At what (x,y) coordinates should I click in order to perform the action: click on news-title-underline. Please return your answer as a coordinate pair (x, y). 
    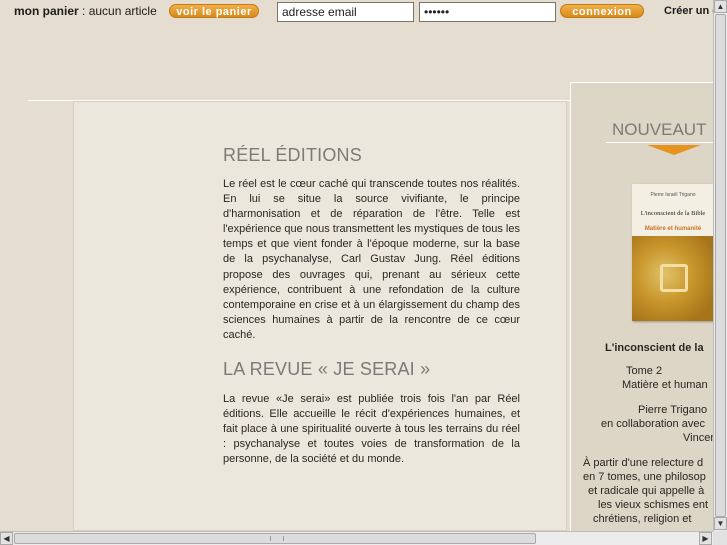
    Looking at the image, I should click on (665, 142).